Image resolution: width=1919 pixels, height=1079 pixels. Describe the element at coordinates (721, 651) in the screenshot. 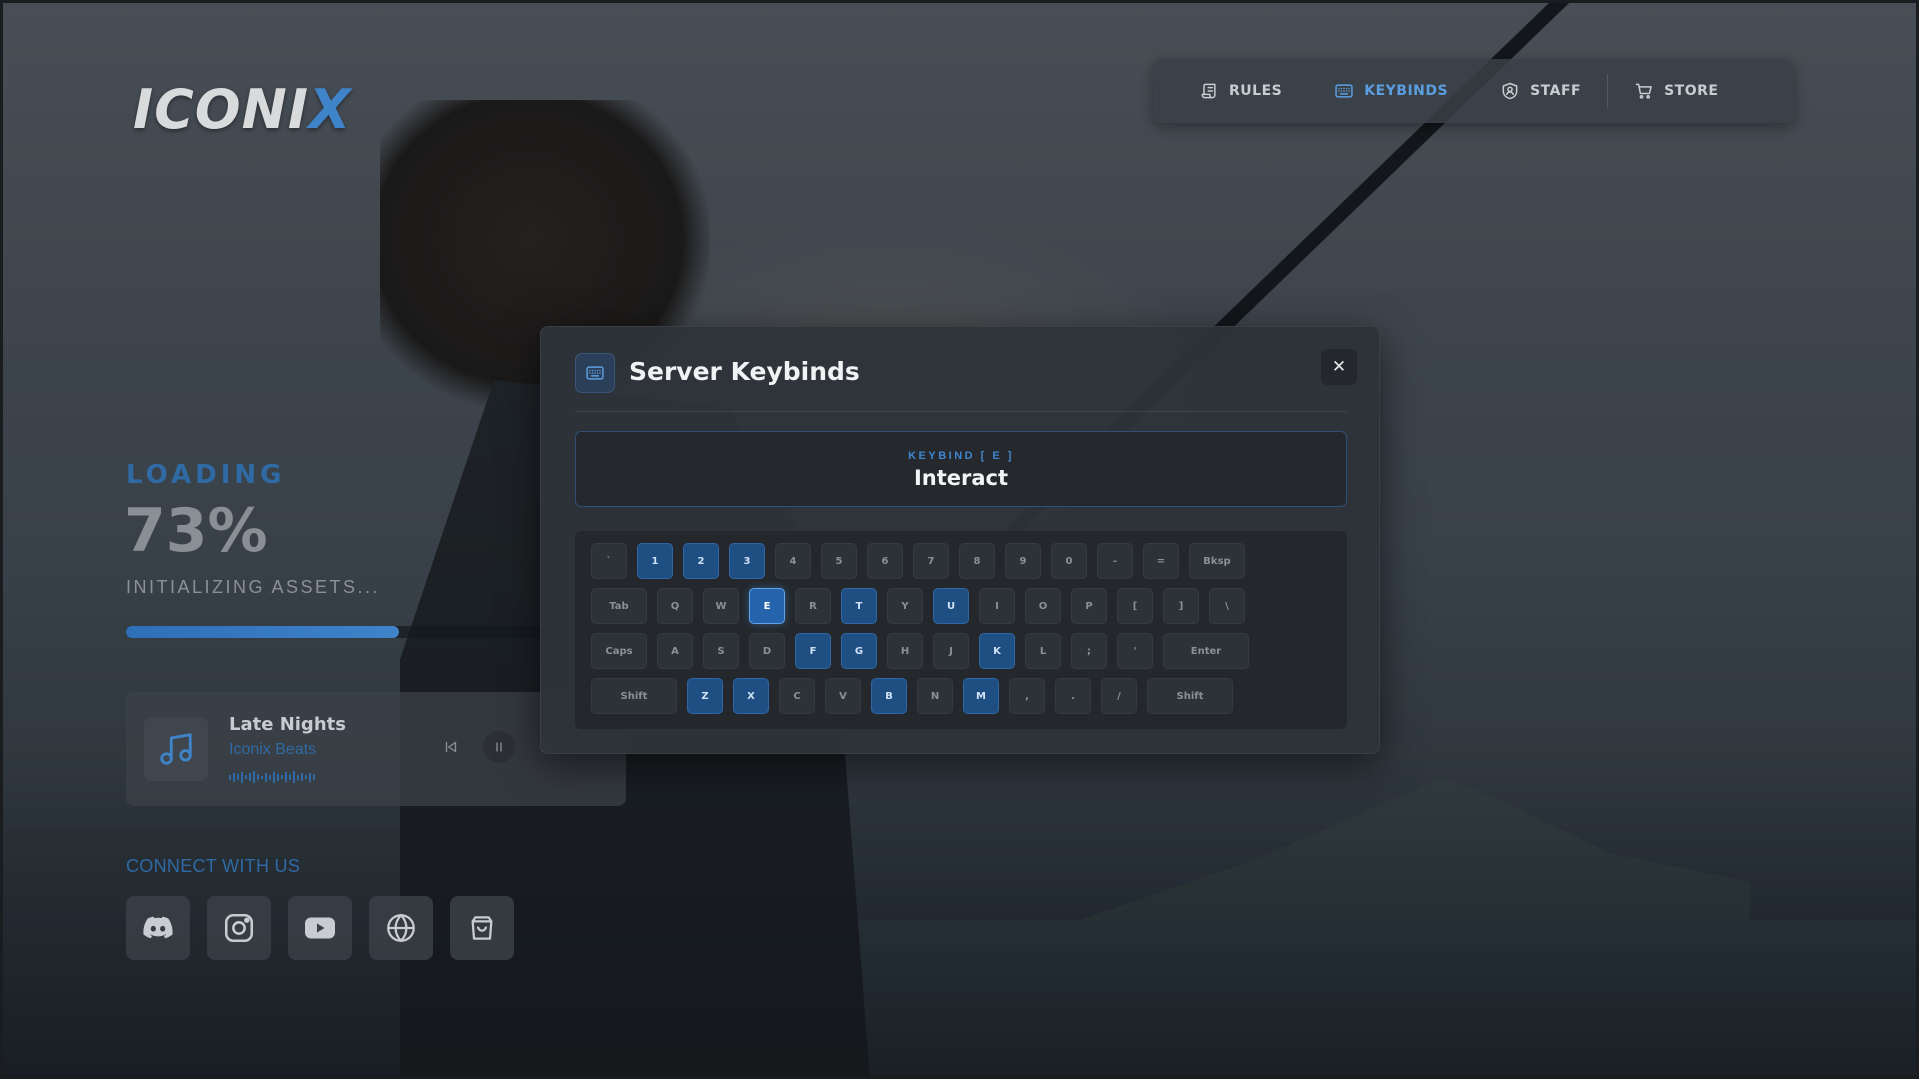

I see `key-s: S` at that location.